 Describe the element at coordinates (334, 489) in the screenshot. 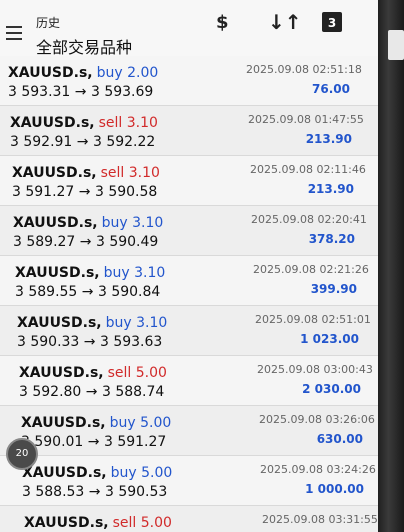

I see `trade-profit: 1 000.00` at that location.